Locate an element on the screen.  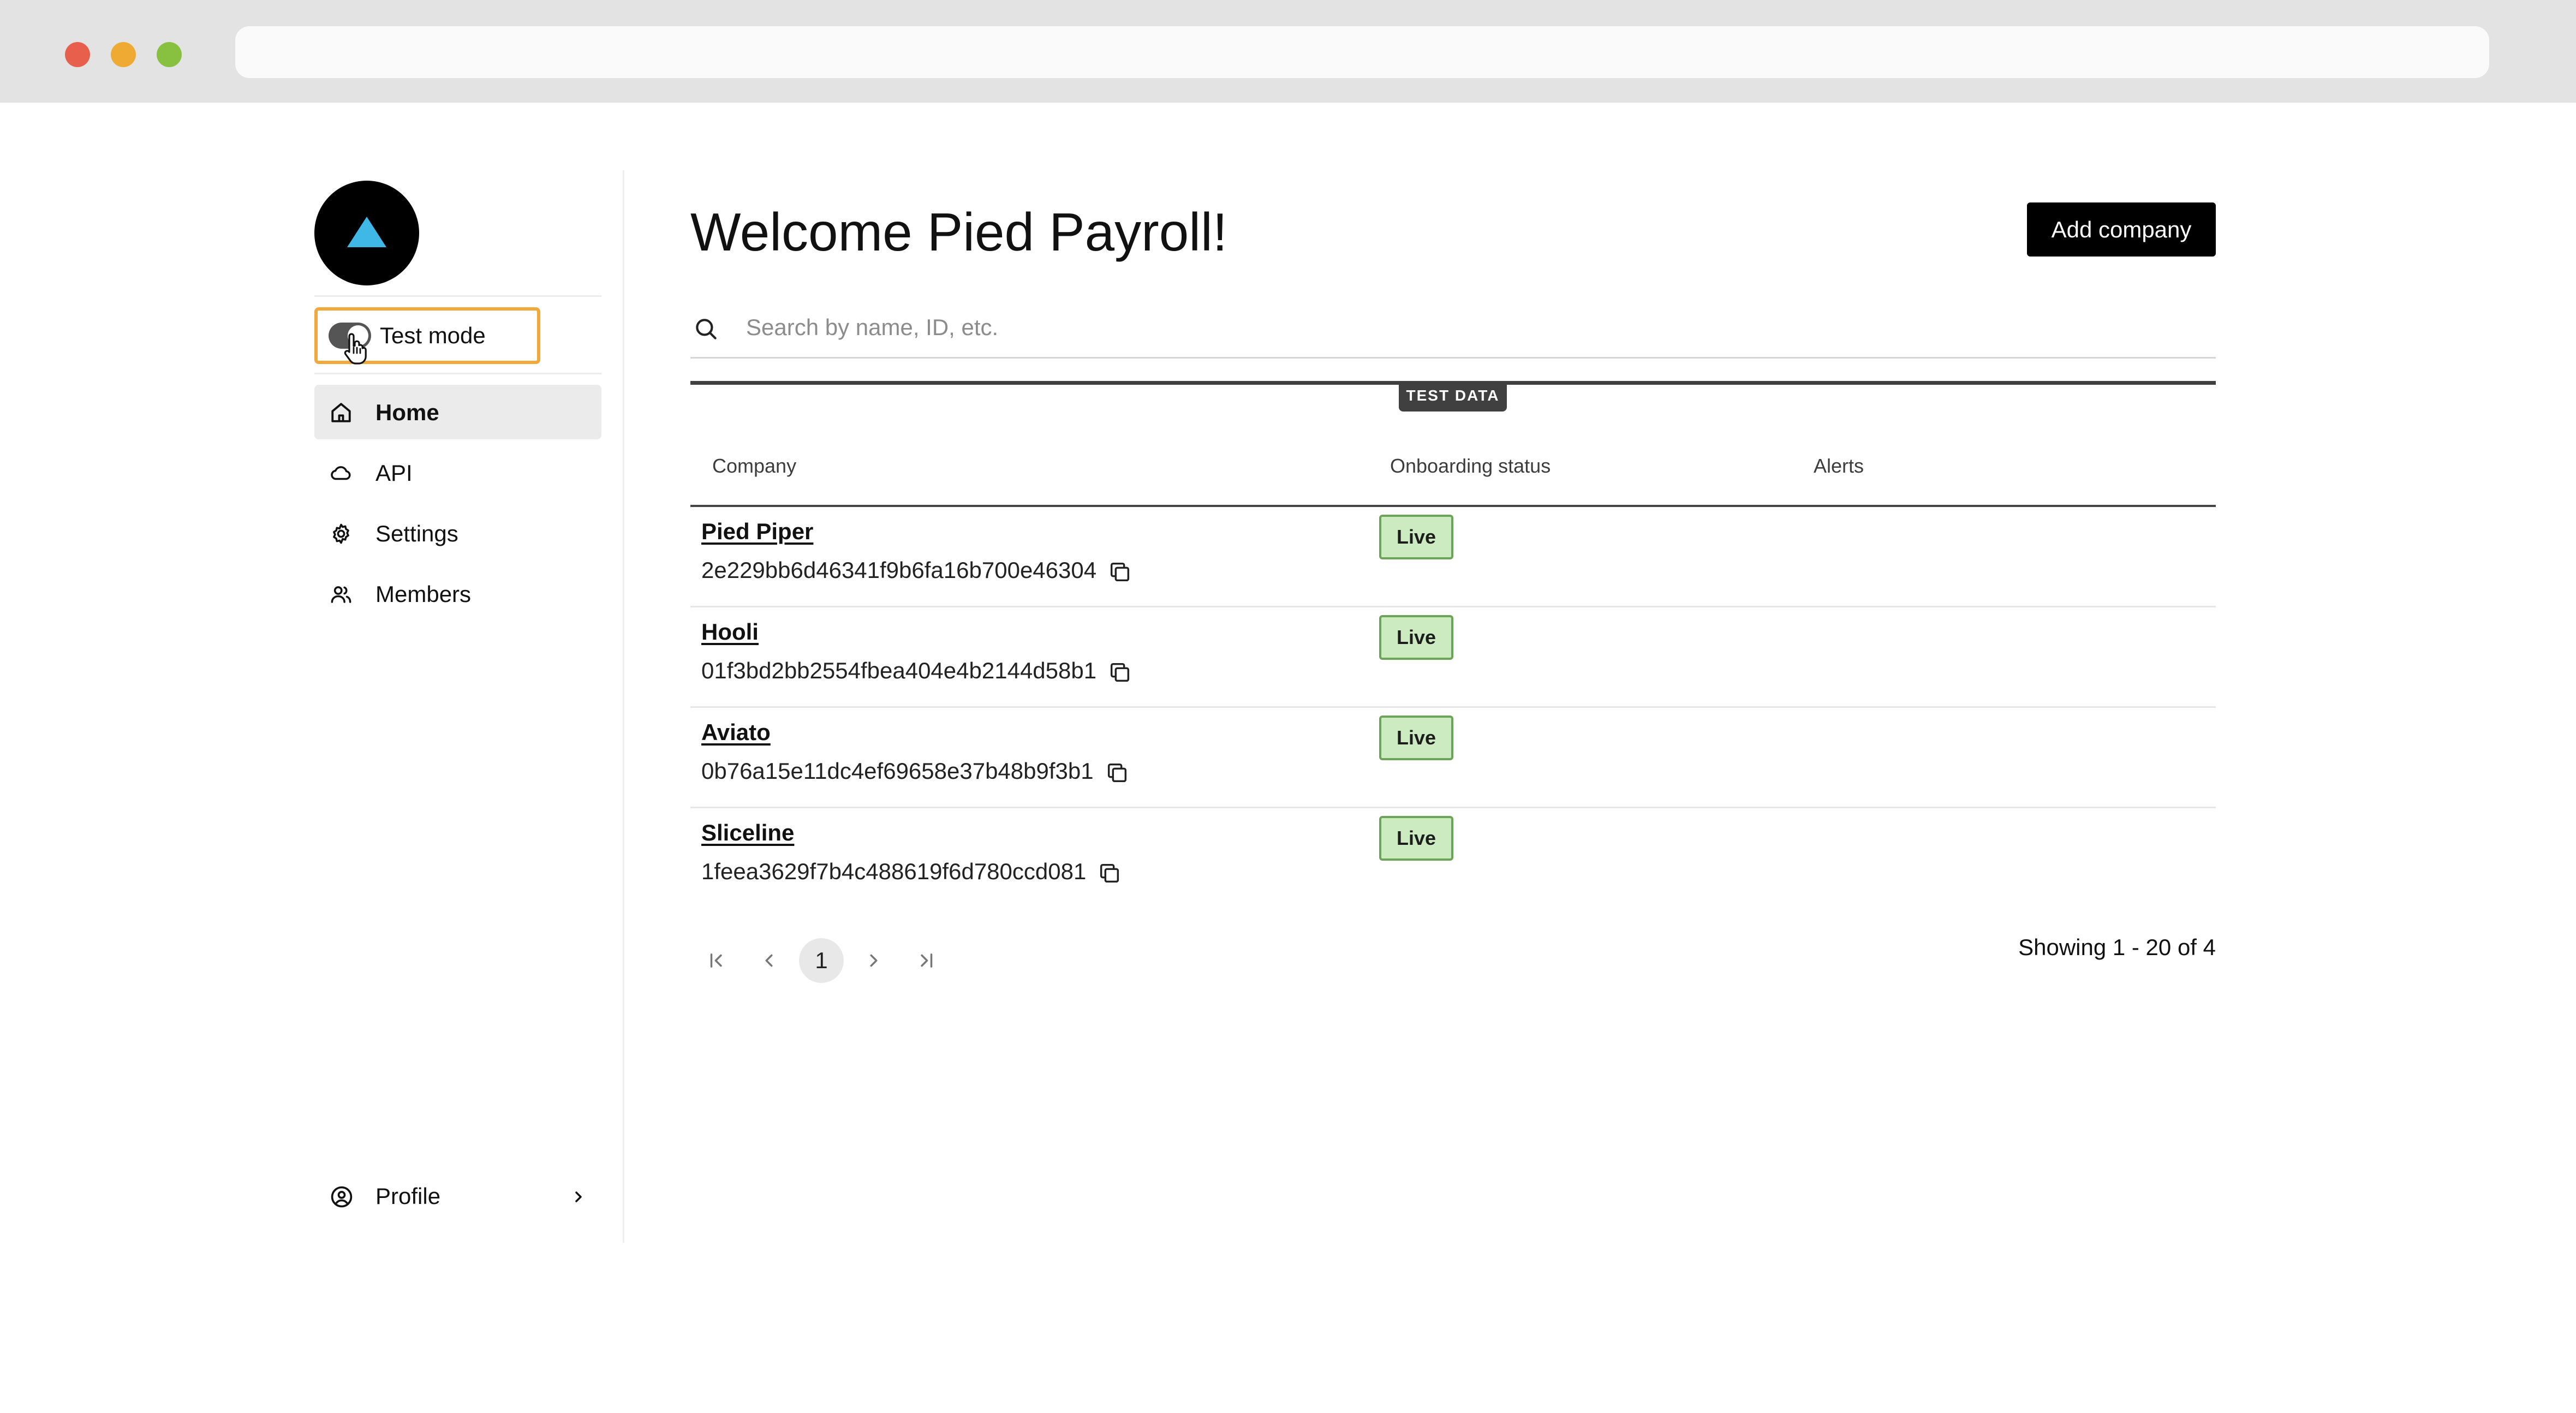
sidebar-divider-mid is located at coordinates (457, 373).